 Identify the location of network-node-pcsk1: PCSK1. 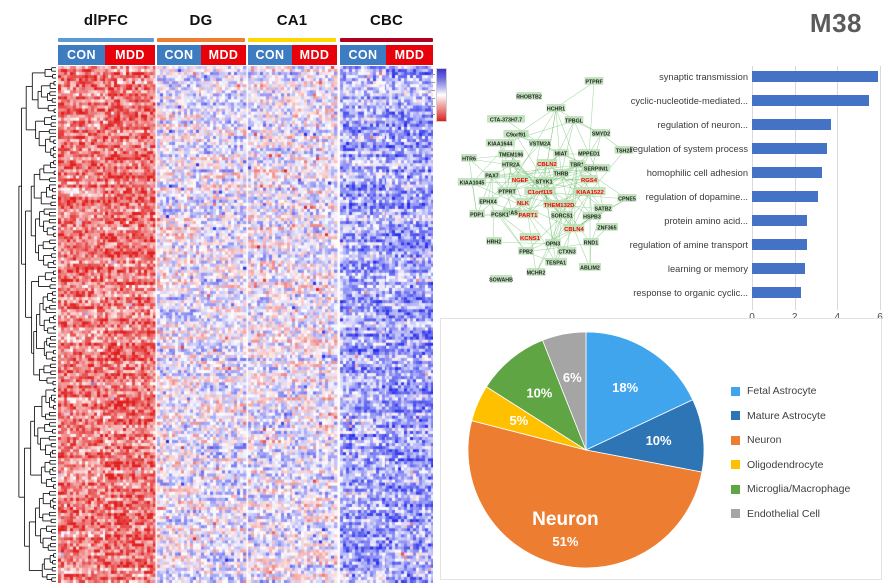
(500, 214).